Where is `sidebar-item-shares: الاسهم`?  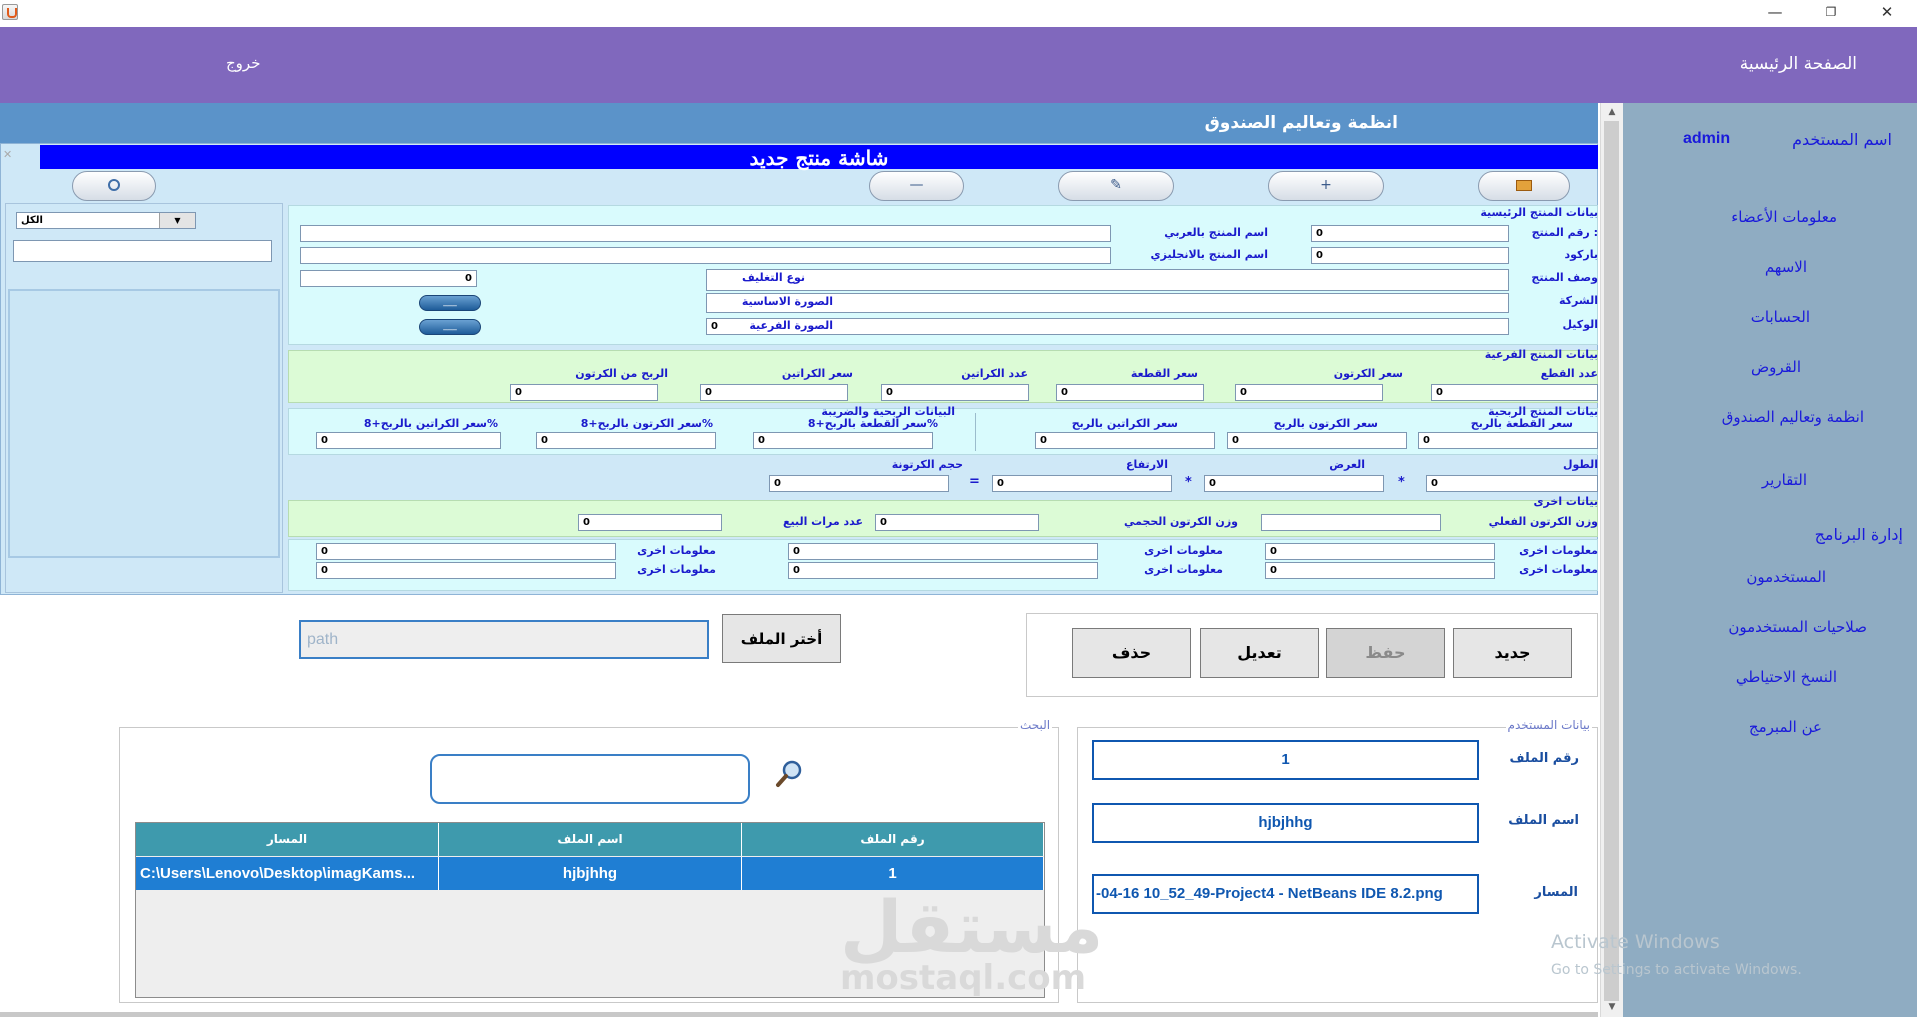 sidebar-item-shares: الاسهم is located at coordinates (1786, 267).